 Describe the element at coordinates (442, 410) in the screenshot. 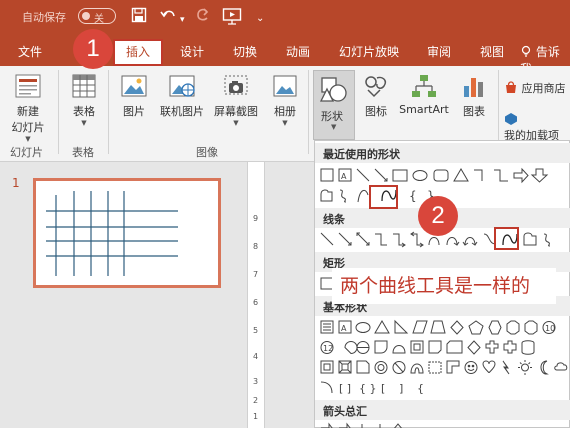

I see `arrows-header: 箭头总汇` at that location.